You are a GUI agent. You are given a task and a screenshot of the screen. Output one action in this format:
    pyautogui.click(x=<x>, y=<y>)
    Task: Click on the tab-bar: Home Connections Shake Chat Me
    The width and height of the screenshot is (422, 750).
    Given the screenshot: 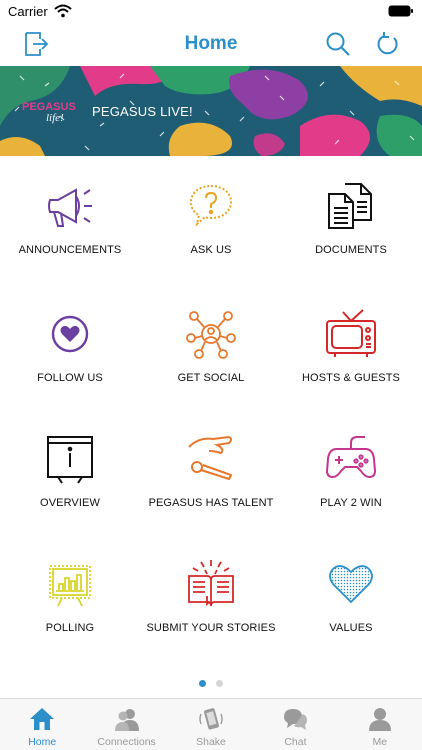 What is the action you would take?
    pyautogui.click(x=211, y=724)
    